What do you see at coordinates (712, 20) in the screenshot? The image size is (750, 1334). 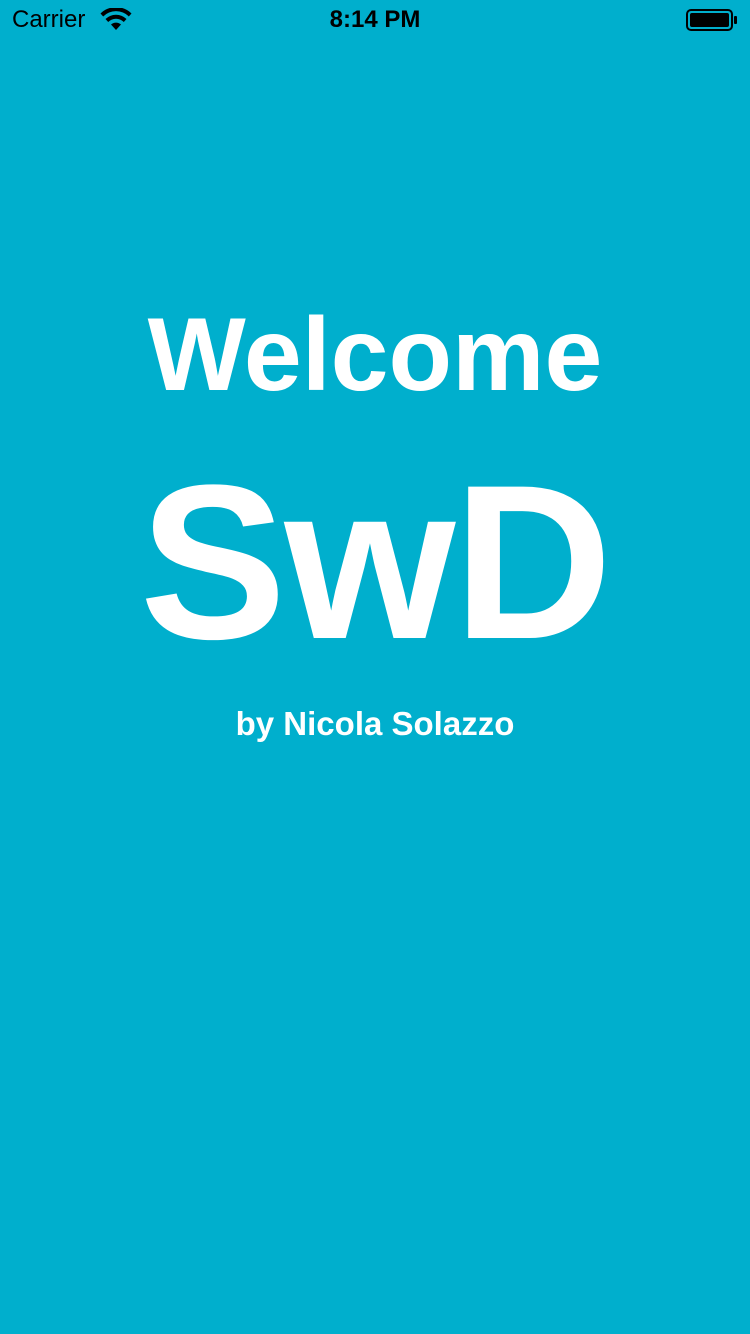 I see `battery-icon` at bounding box center [712, 20].